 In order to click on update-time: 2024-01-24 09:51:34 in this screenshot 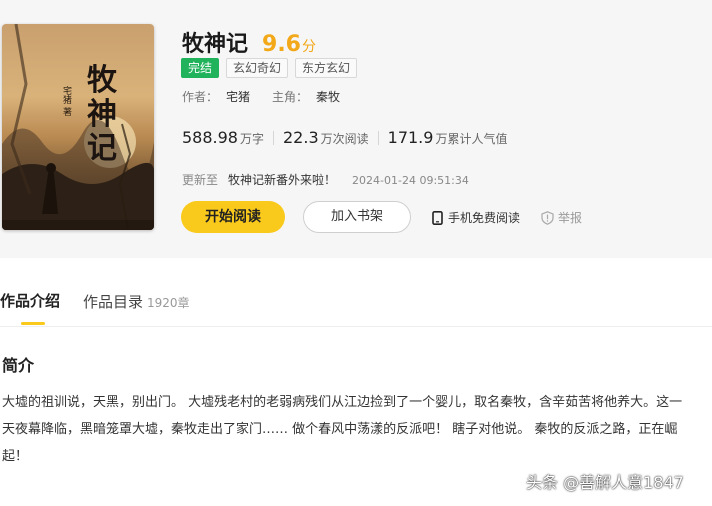, I will do `click(410, 180)`.